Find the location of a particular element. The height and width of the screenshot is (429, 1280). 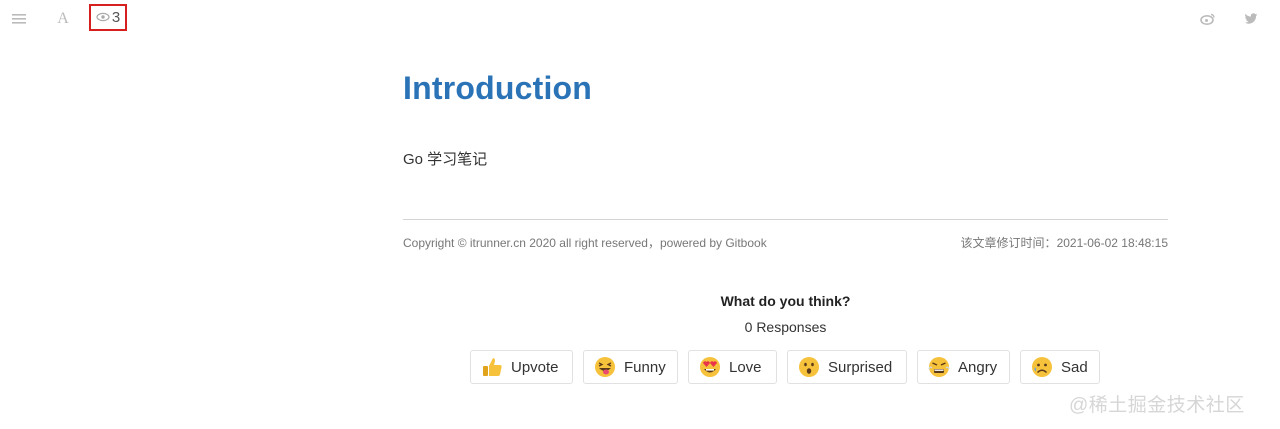

funny-label: Funny is located at coordinates (645, 367).